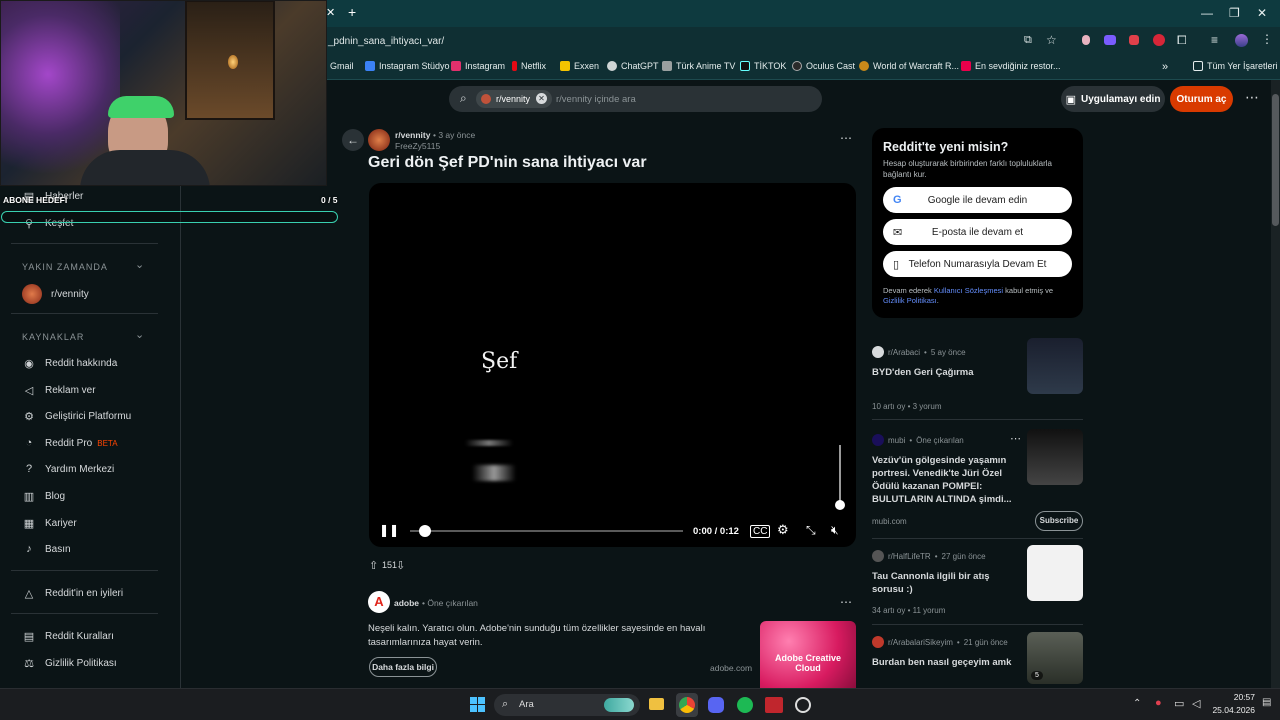 The image size is (1280, 720). Describe the element at coordinates (49, 523) in the screenshot. I see `sidebar-item-careers: ▦ Kariyer` at that location.